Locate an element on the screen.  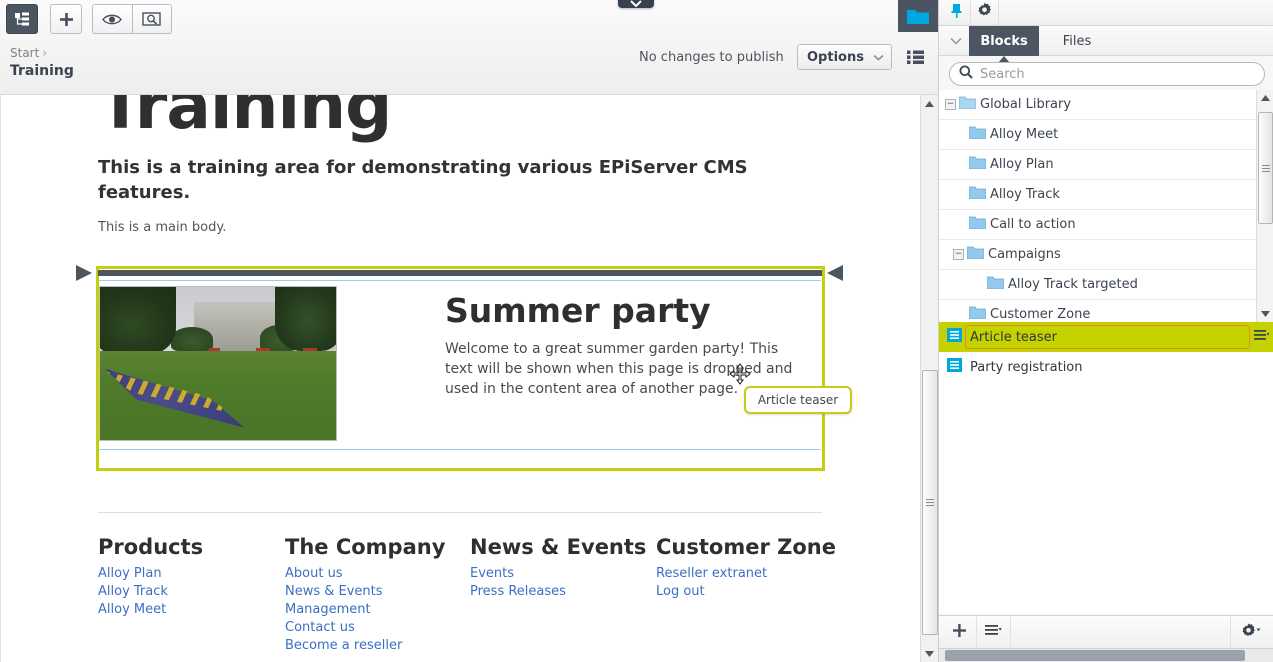
footer-link: Events is located at coordinates (563, 574).